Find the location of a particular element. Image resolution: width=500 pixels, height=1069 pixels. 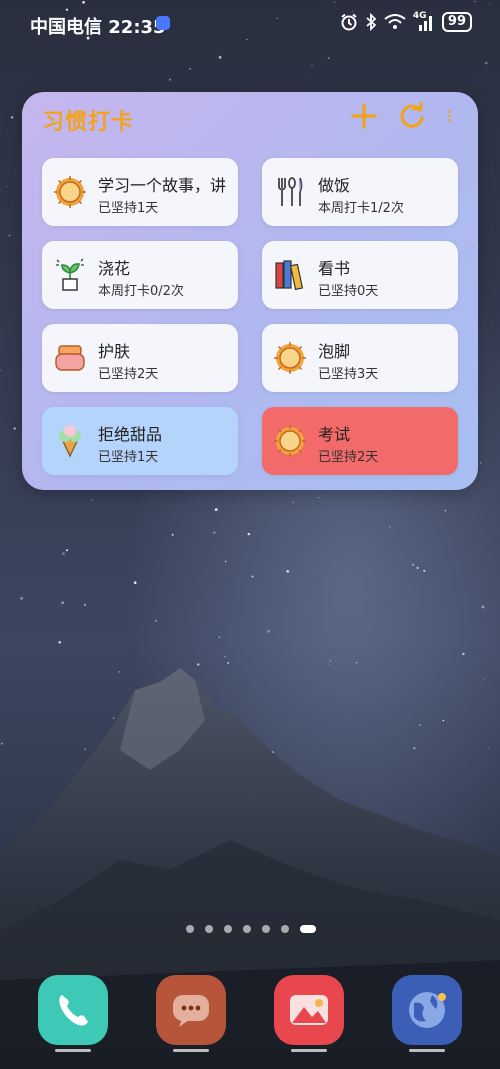

habit-name: 学习一个故事，讲 is located at coordinates (162, 185).